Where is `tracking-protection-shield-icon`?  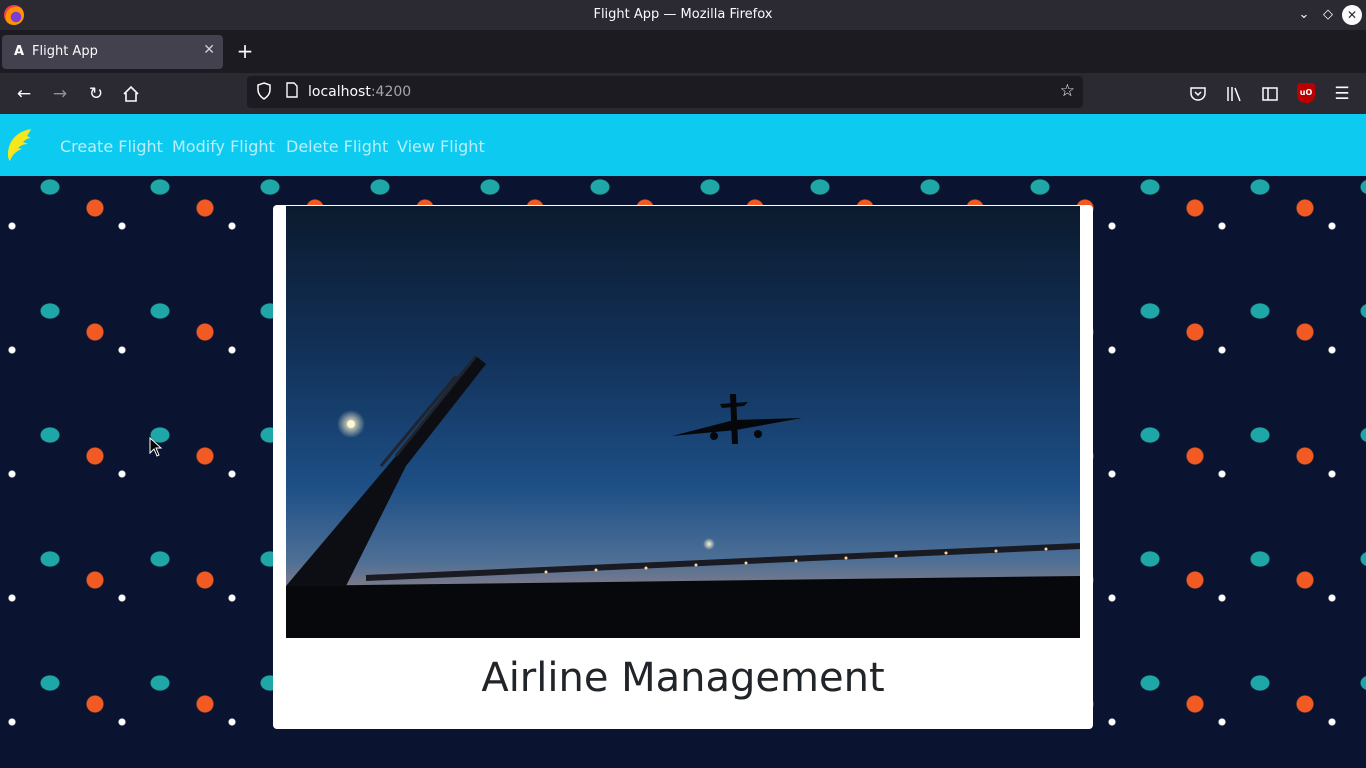 tracking-protection-shield-icon is located at coordinates (264, 92).